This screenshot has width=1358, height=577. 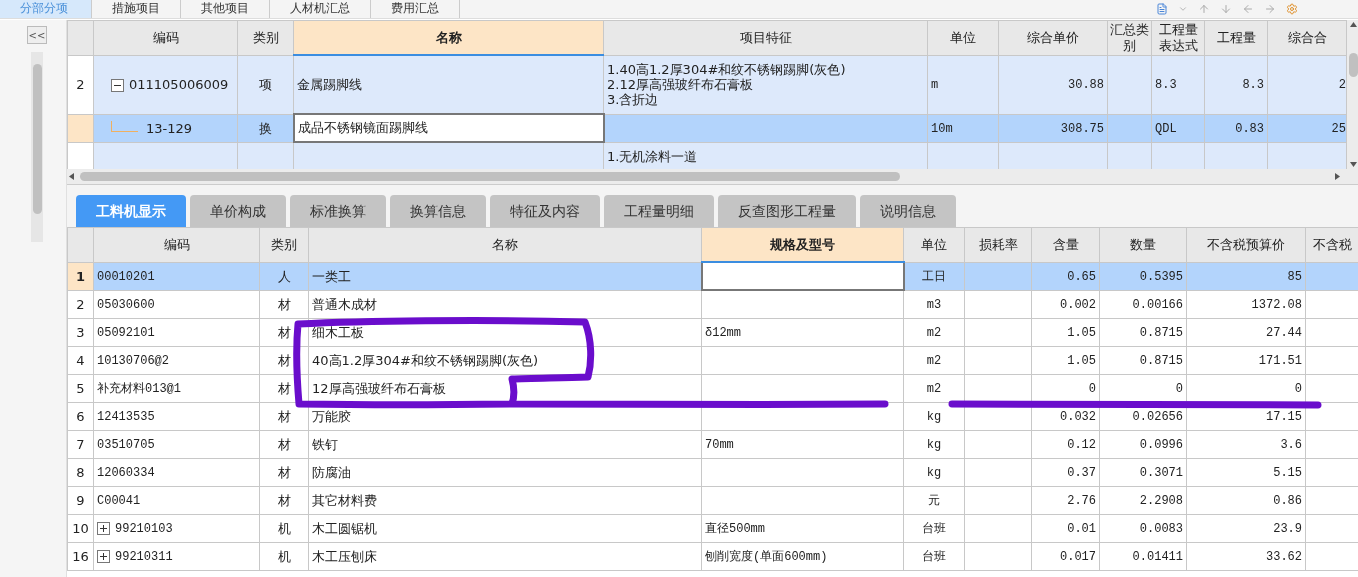 What do you see at coordinates (1081, 500) in the screenshot?
I see `content-cell: 2.76` at bounding box center [1081, 500].